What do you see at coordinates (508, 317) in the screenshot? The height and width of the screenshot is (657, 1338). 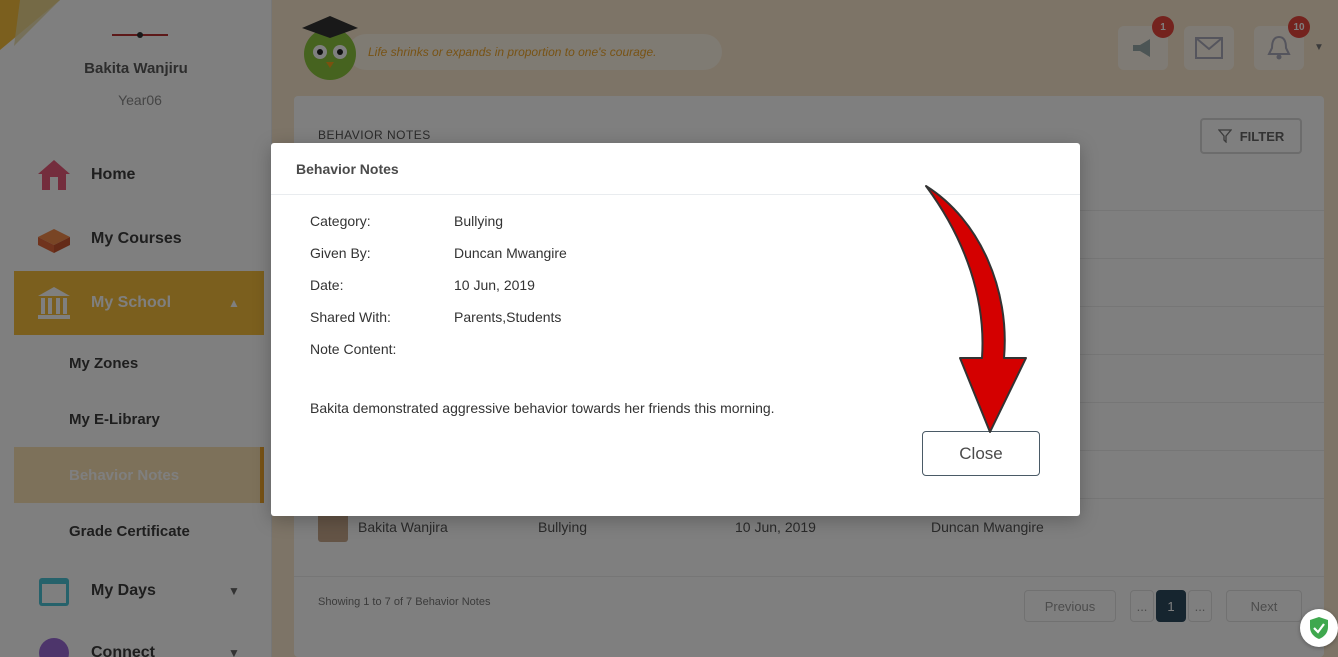 I see `shared-with-value: Parents,Students` at bounding box center [508, 317].